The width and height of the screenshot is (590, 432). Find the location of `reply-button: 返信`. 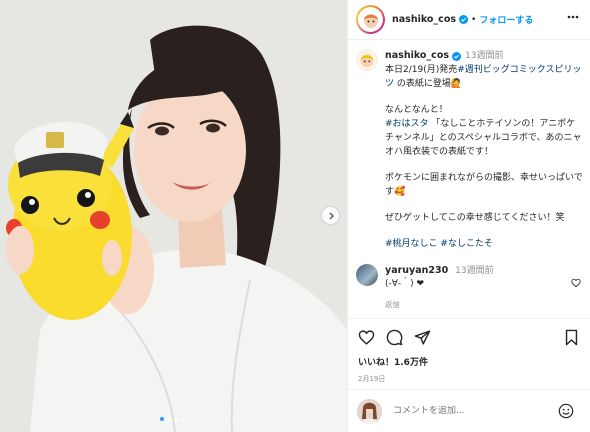

reply-button: 返信 is located at coordinates (439, 304).